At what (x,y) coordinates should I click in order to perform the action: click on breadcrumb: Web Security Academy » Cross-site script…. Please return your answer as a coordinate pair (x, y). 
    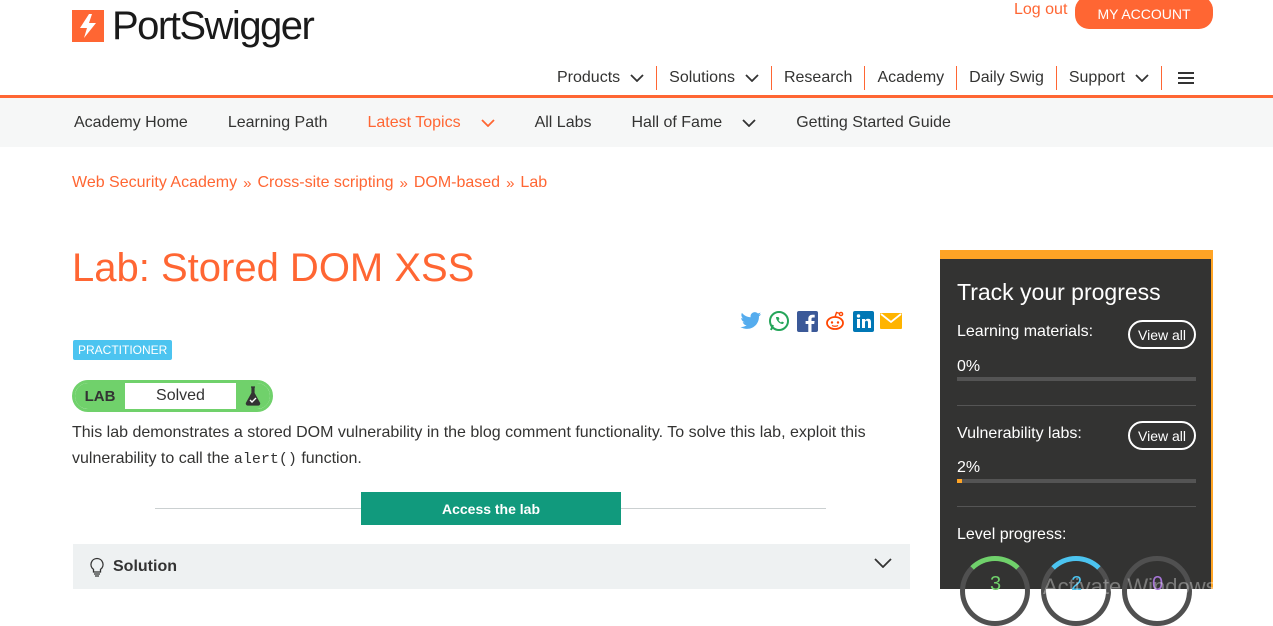
    Looking at the image, I should click on (309, 183).